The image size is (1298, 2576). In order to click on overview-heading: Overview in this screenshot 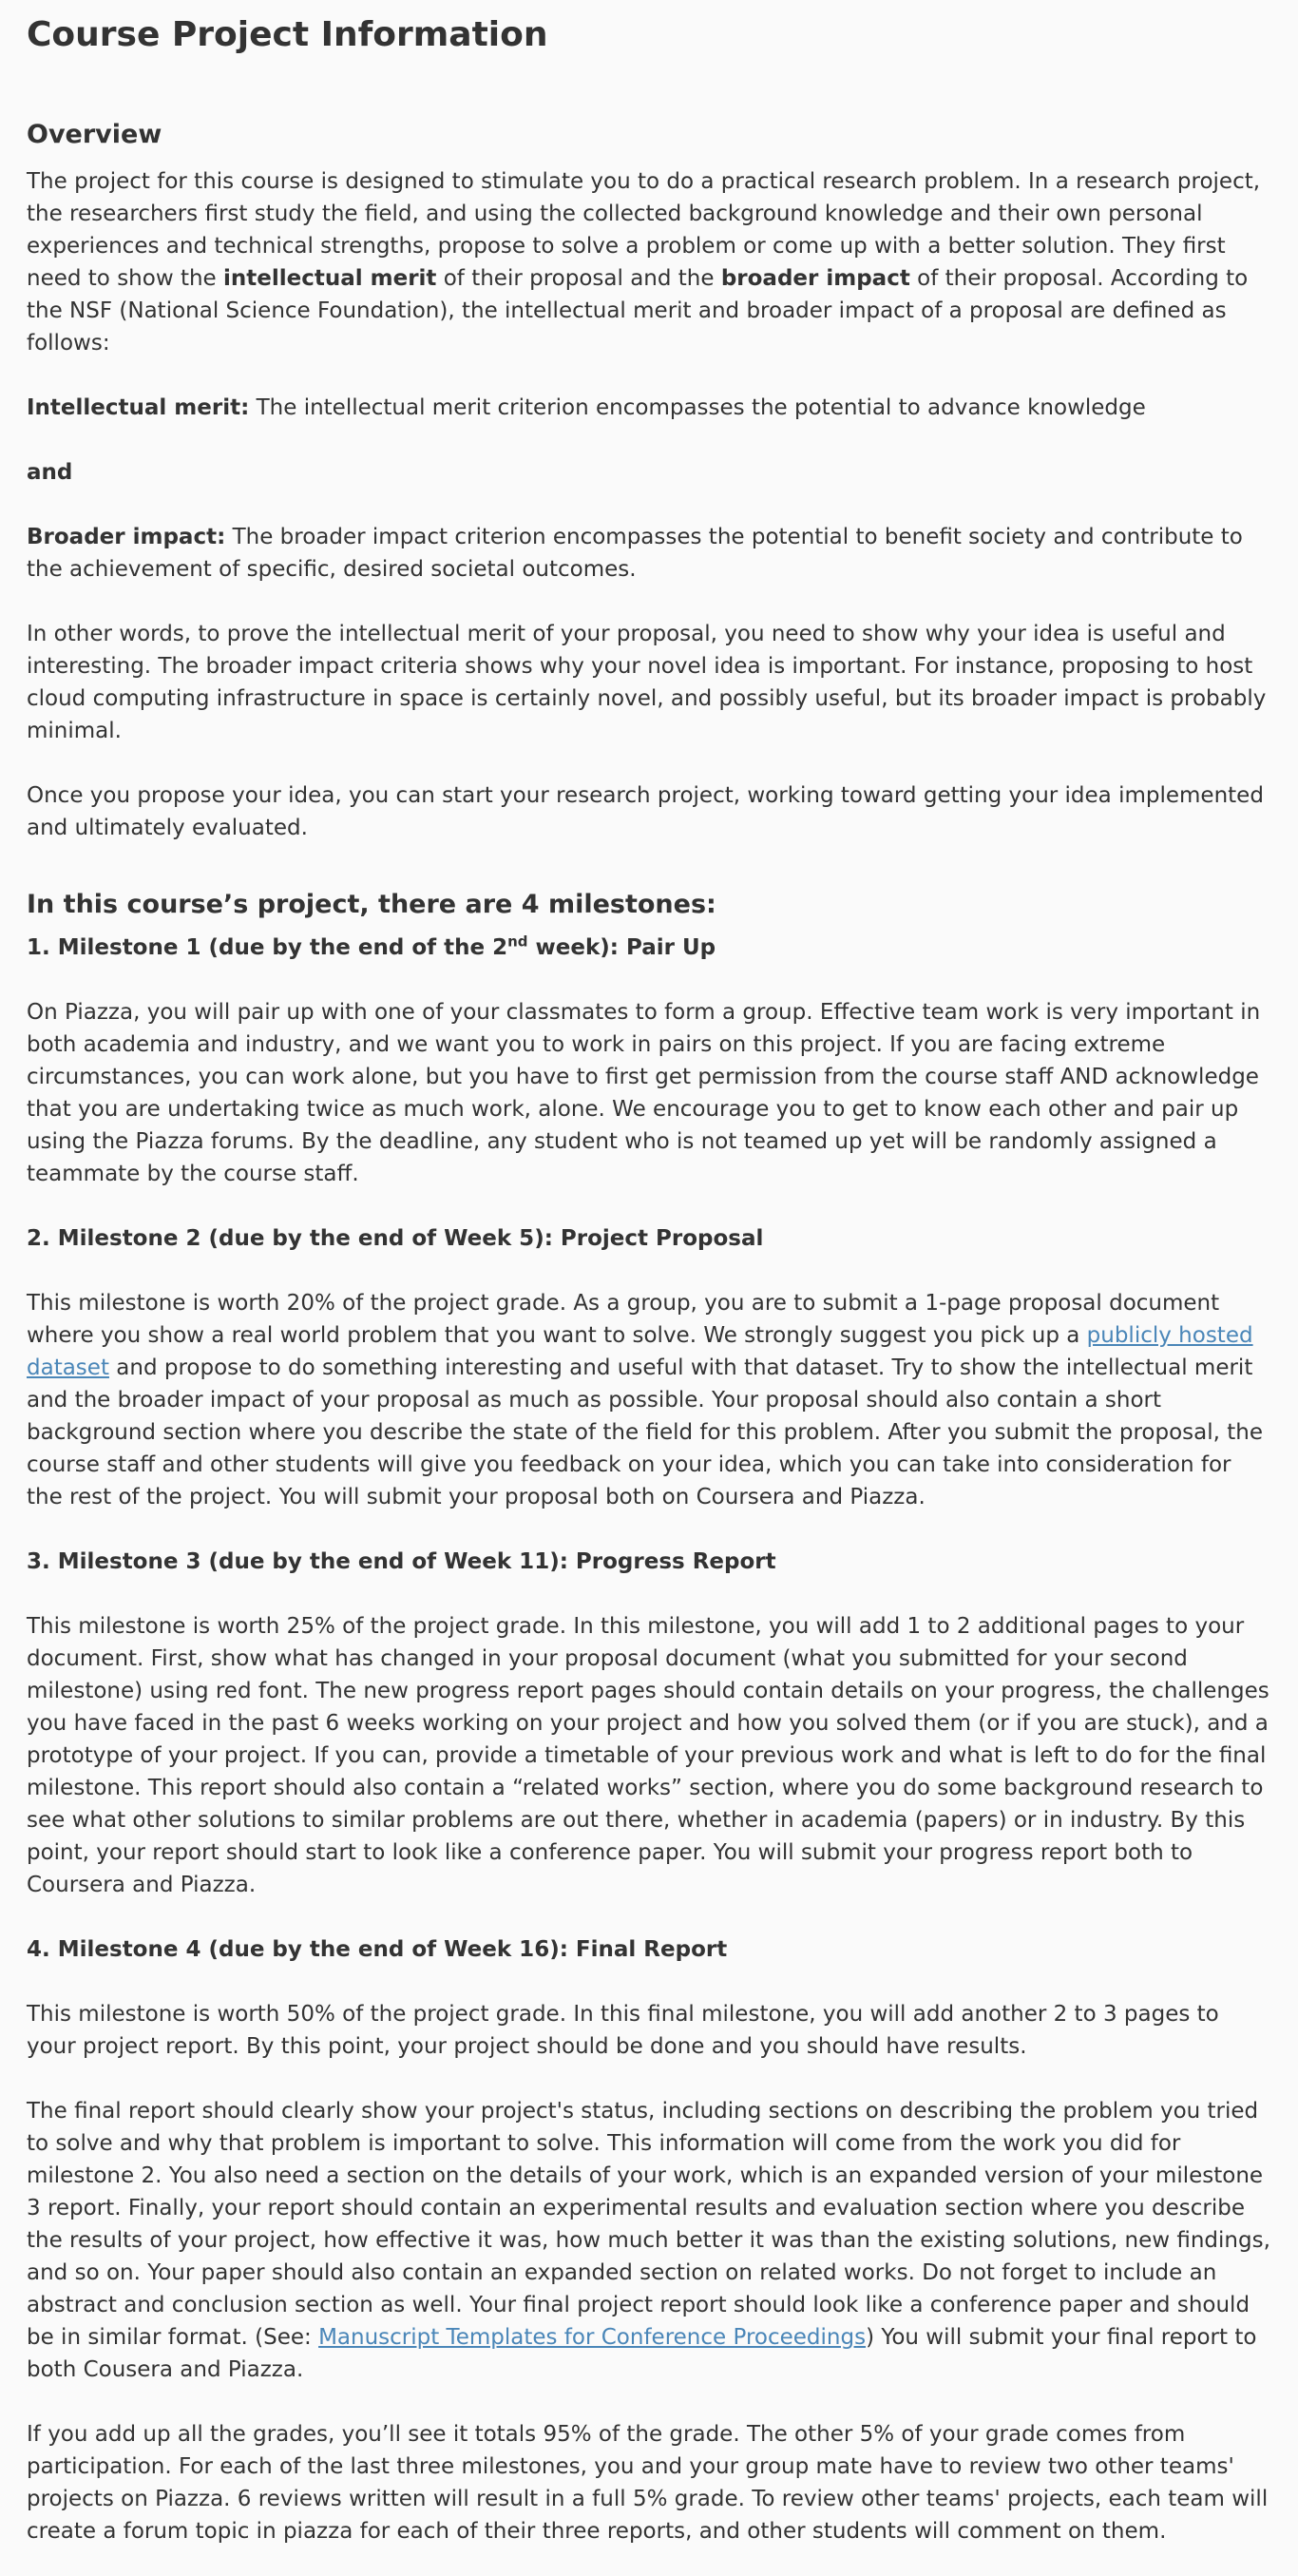, I will do `click(94, 134)`.